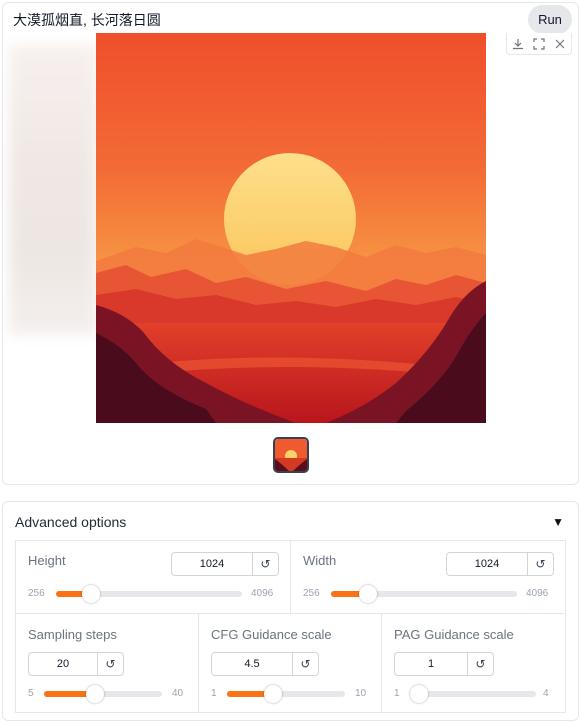 Image resolution: width=581 pixels, height=721 pixels. What do you see at coordinates (290, 18) in the screenshot?
I see `prompt-bar: 大漠孤烟直, 长河落日圆 Run` at bounding box center [290, 18].